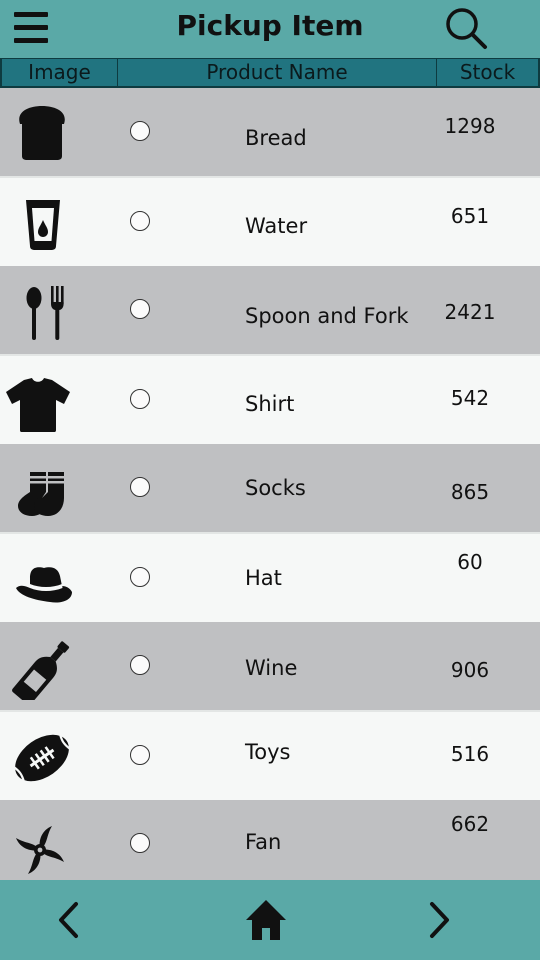  What do you see at coordinates (58, 73) in the screenshot?
I see `column-header-image: Image` at bounding box center [58, 73].